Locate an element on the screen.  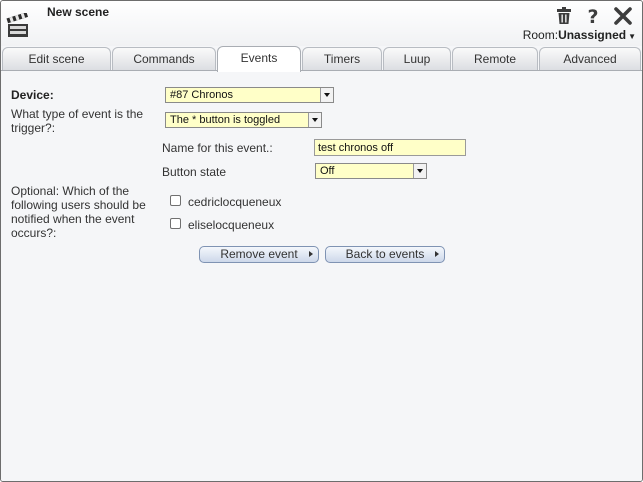
help-icon: ? is located at coordinates (593, 16).